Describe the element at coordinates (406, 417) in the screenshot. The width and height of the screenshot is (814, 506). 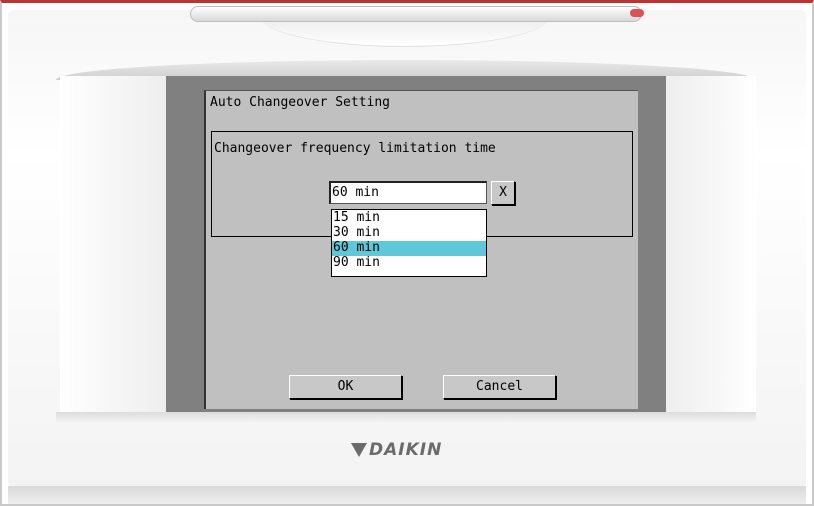
I see `bezel-bottom-strip` at that location.